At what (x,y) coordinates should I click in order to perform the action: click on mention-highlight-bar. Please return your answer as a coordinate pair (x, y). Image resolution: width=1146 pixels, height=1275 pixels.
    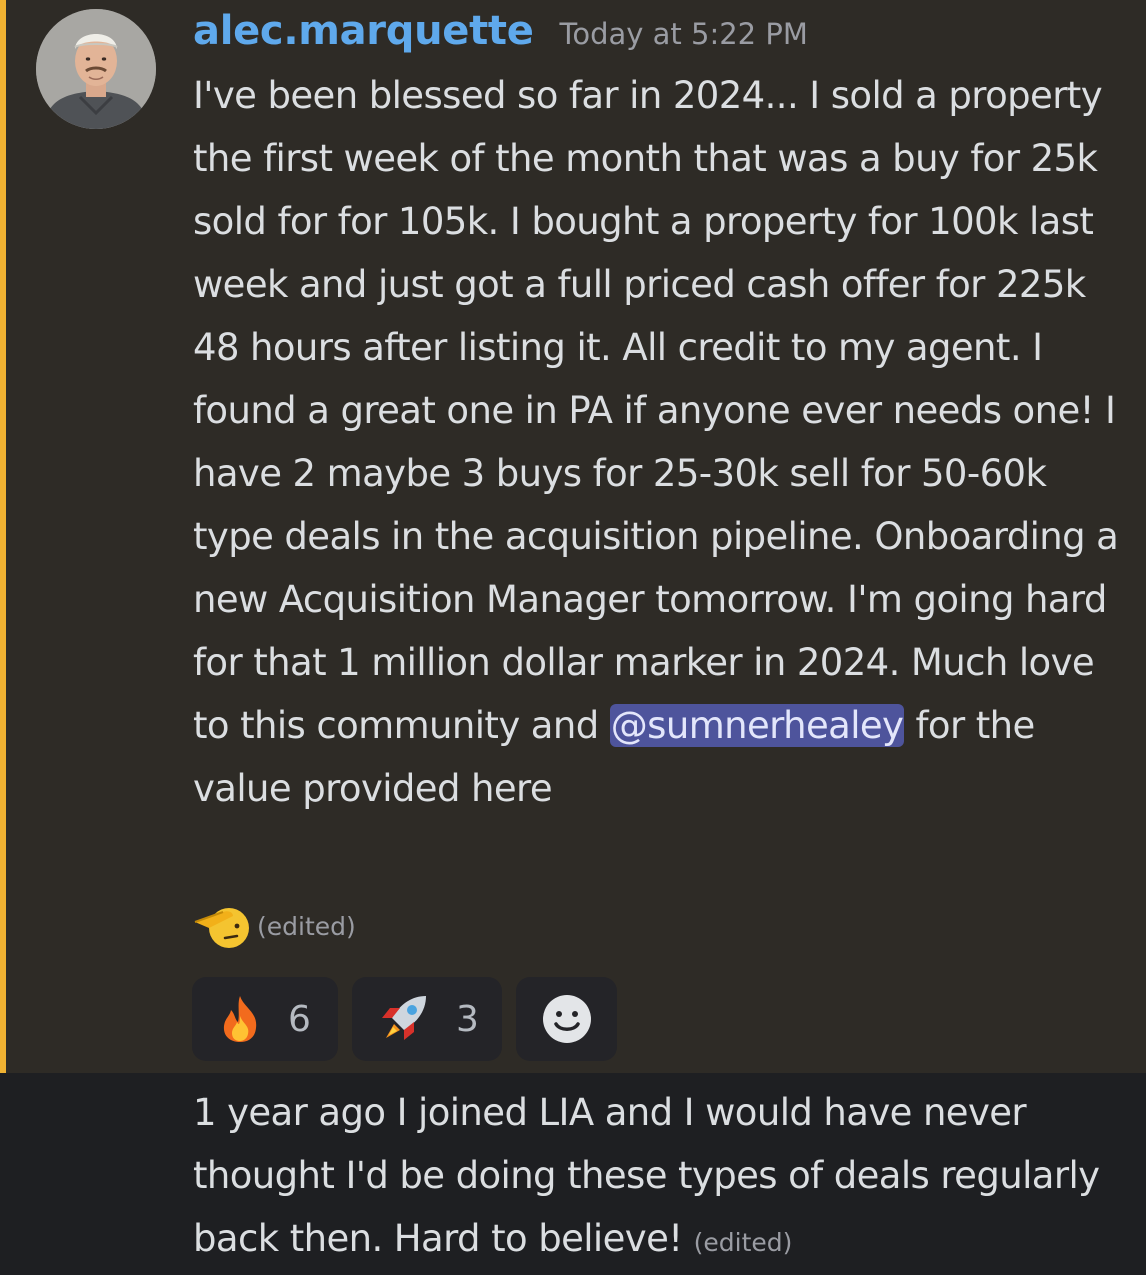
    Looking at the image, I should click on (3, 536).